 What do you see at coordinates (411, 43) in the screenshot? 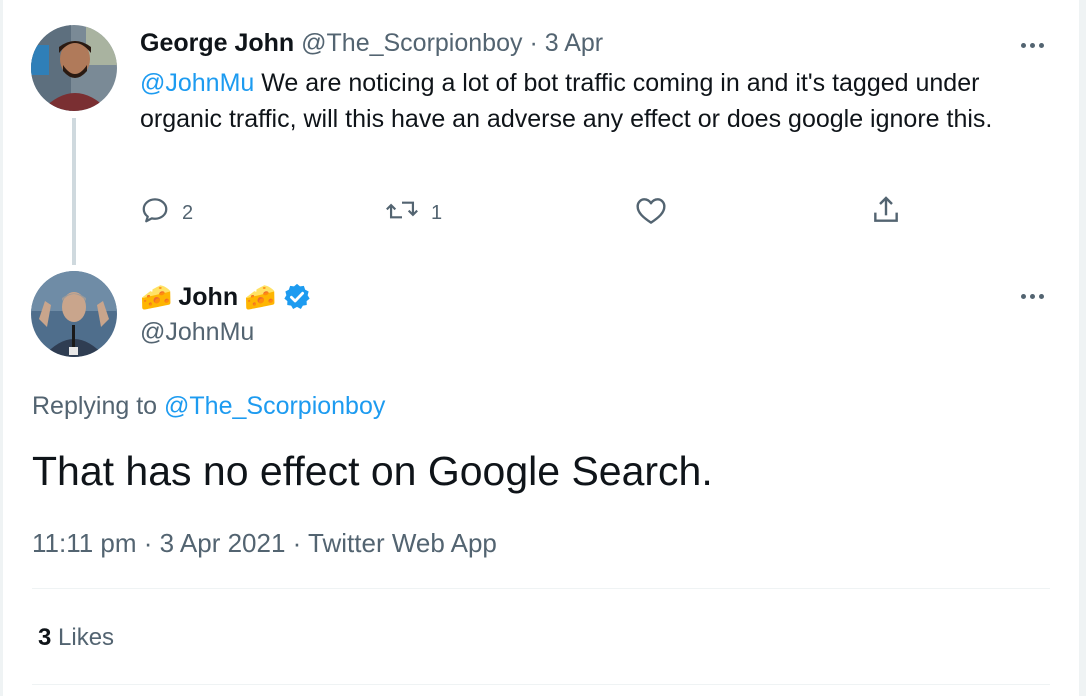
I see `parent-author-handle: @The_Scorpionboy` at bounding box center [411, 43].